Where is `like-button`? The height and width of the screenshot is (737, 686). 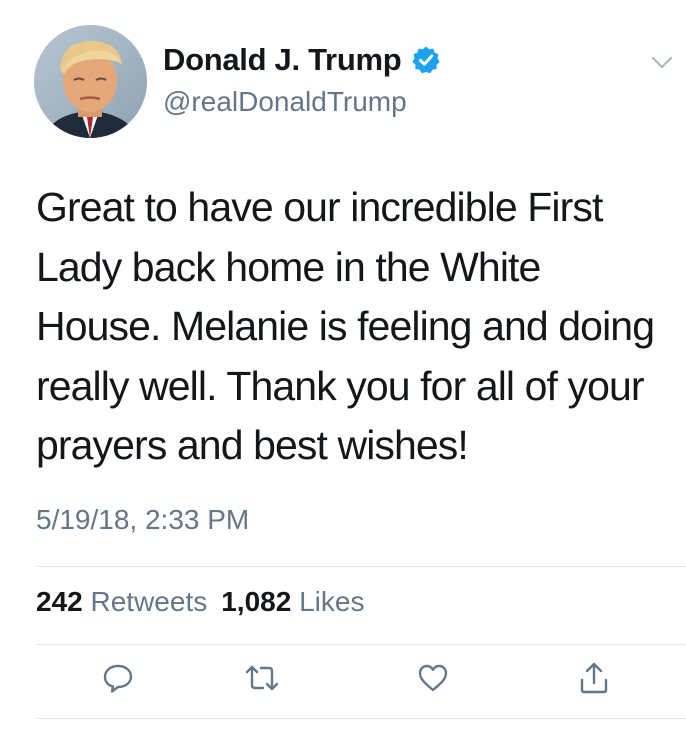 like-button is located at coordinates (433, 678).